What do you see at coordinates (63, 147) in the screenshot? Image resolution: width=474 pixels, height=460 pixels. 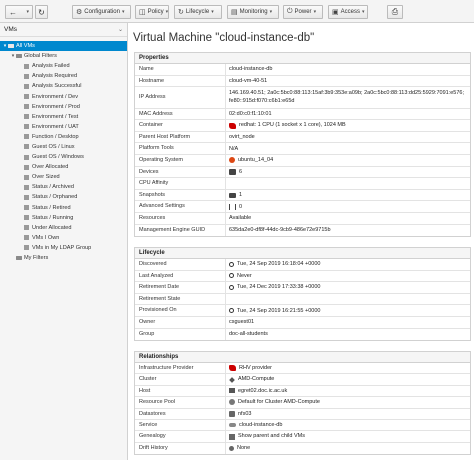 I see `tree-item: Guest OS / Linux` at bounding box center [63, 147].